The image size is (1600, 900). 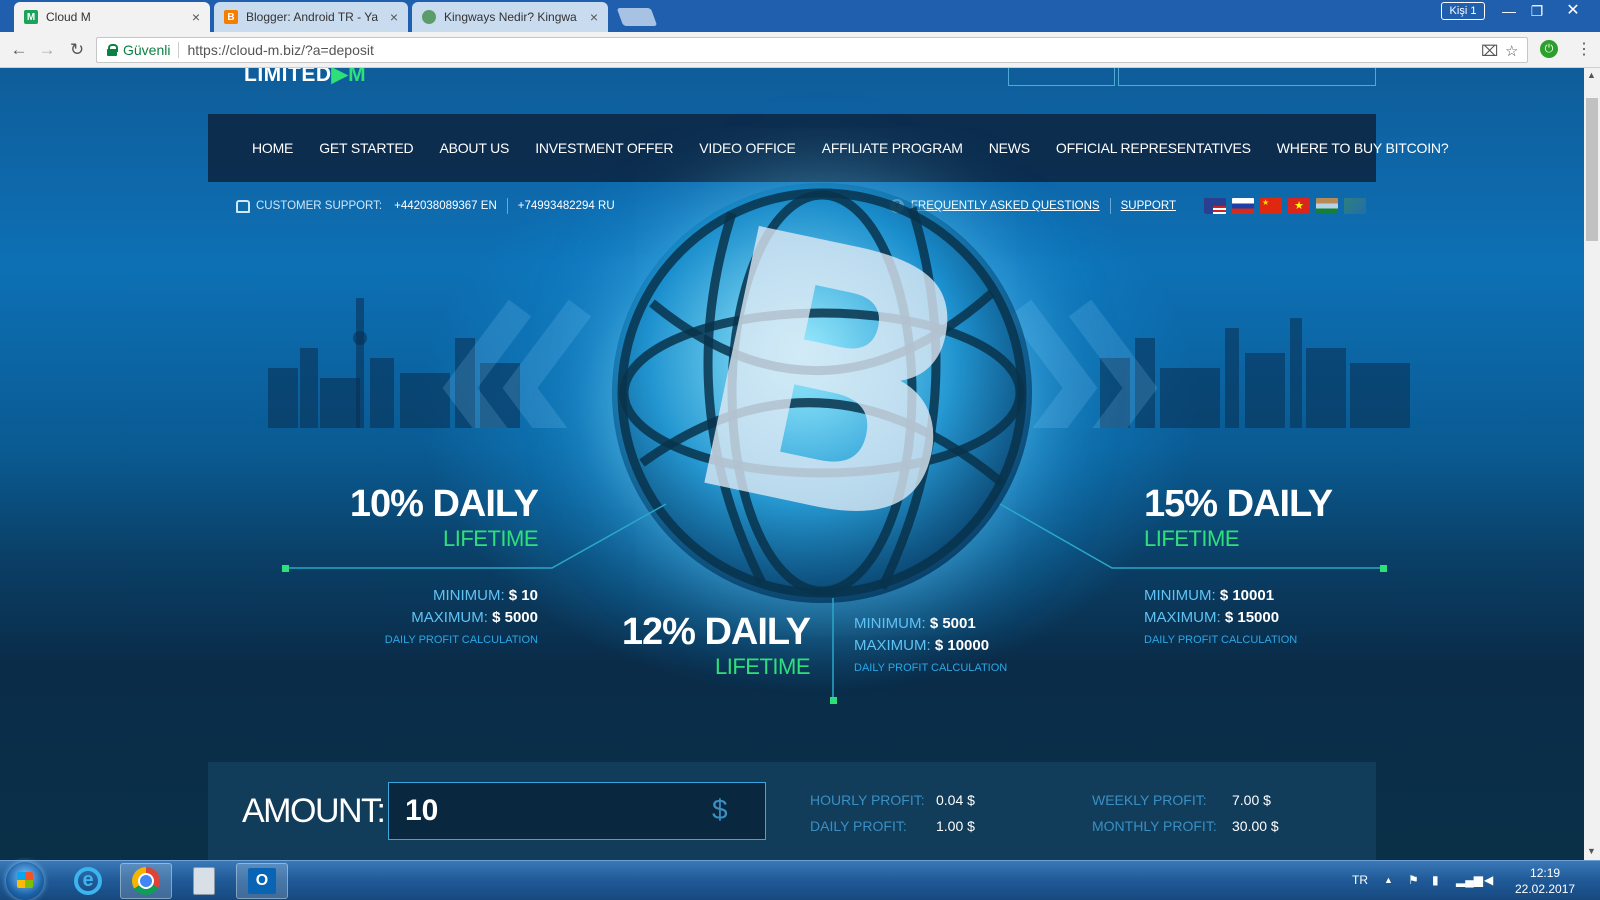 I want to click on plan-15-title: 15% DAILY LIFETIME, so click(x=1254, y=517).